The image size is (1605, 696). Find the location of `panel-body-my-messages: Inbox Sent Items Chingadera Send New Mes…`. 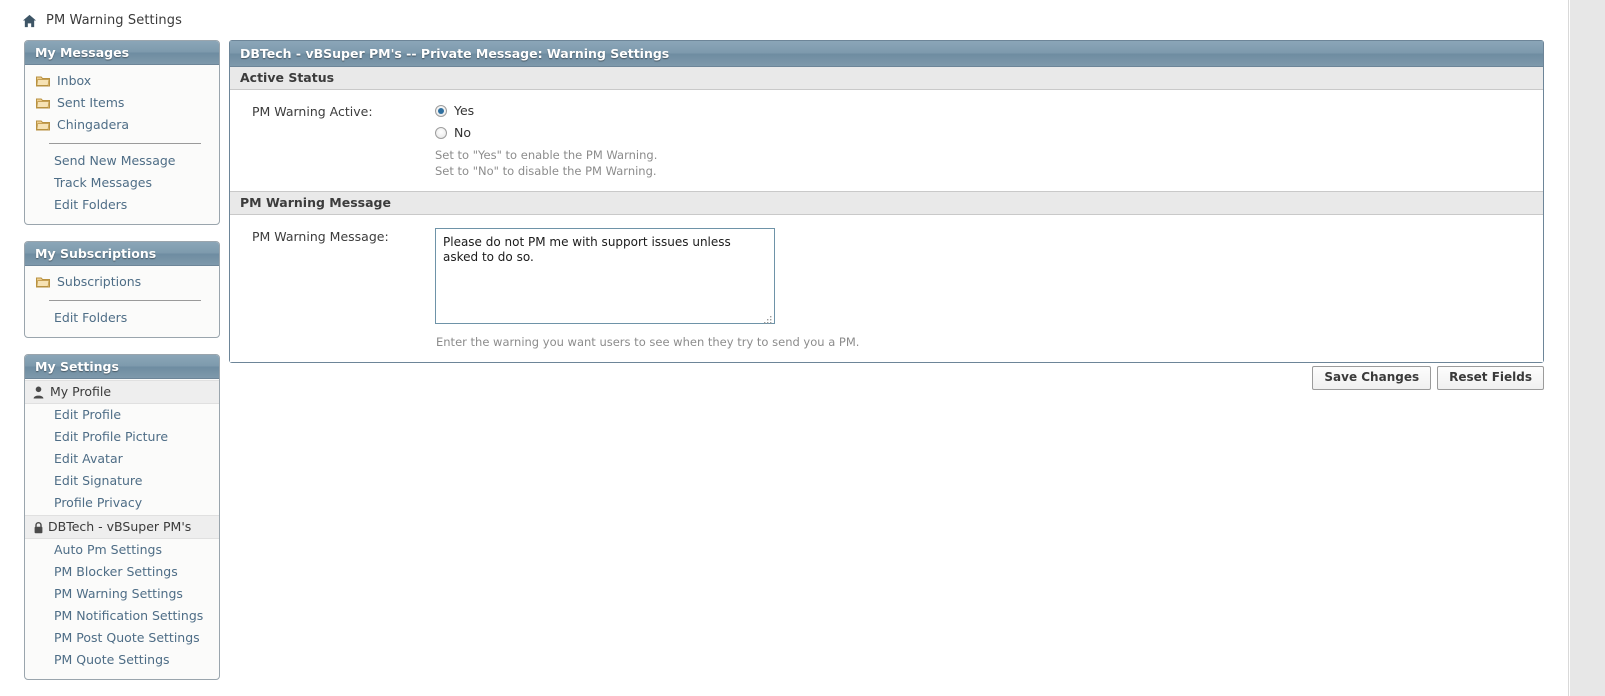

panel-body-my-messages: Inbox Sent Items Chingadera Send New Mes… is located at coordinates (122, 144).